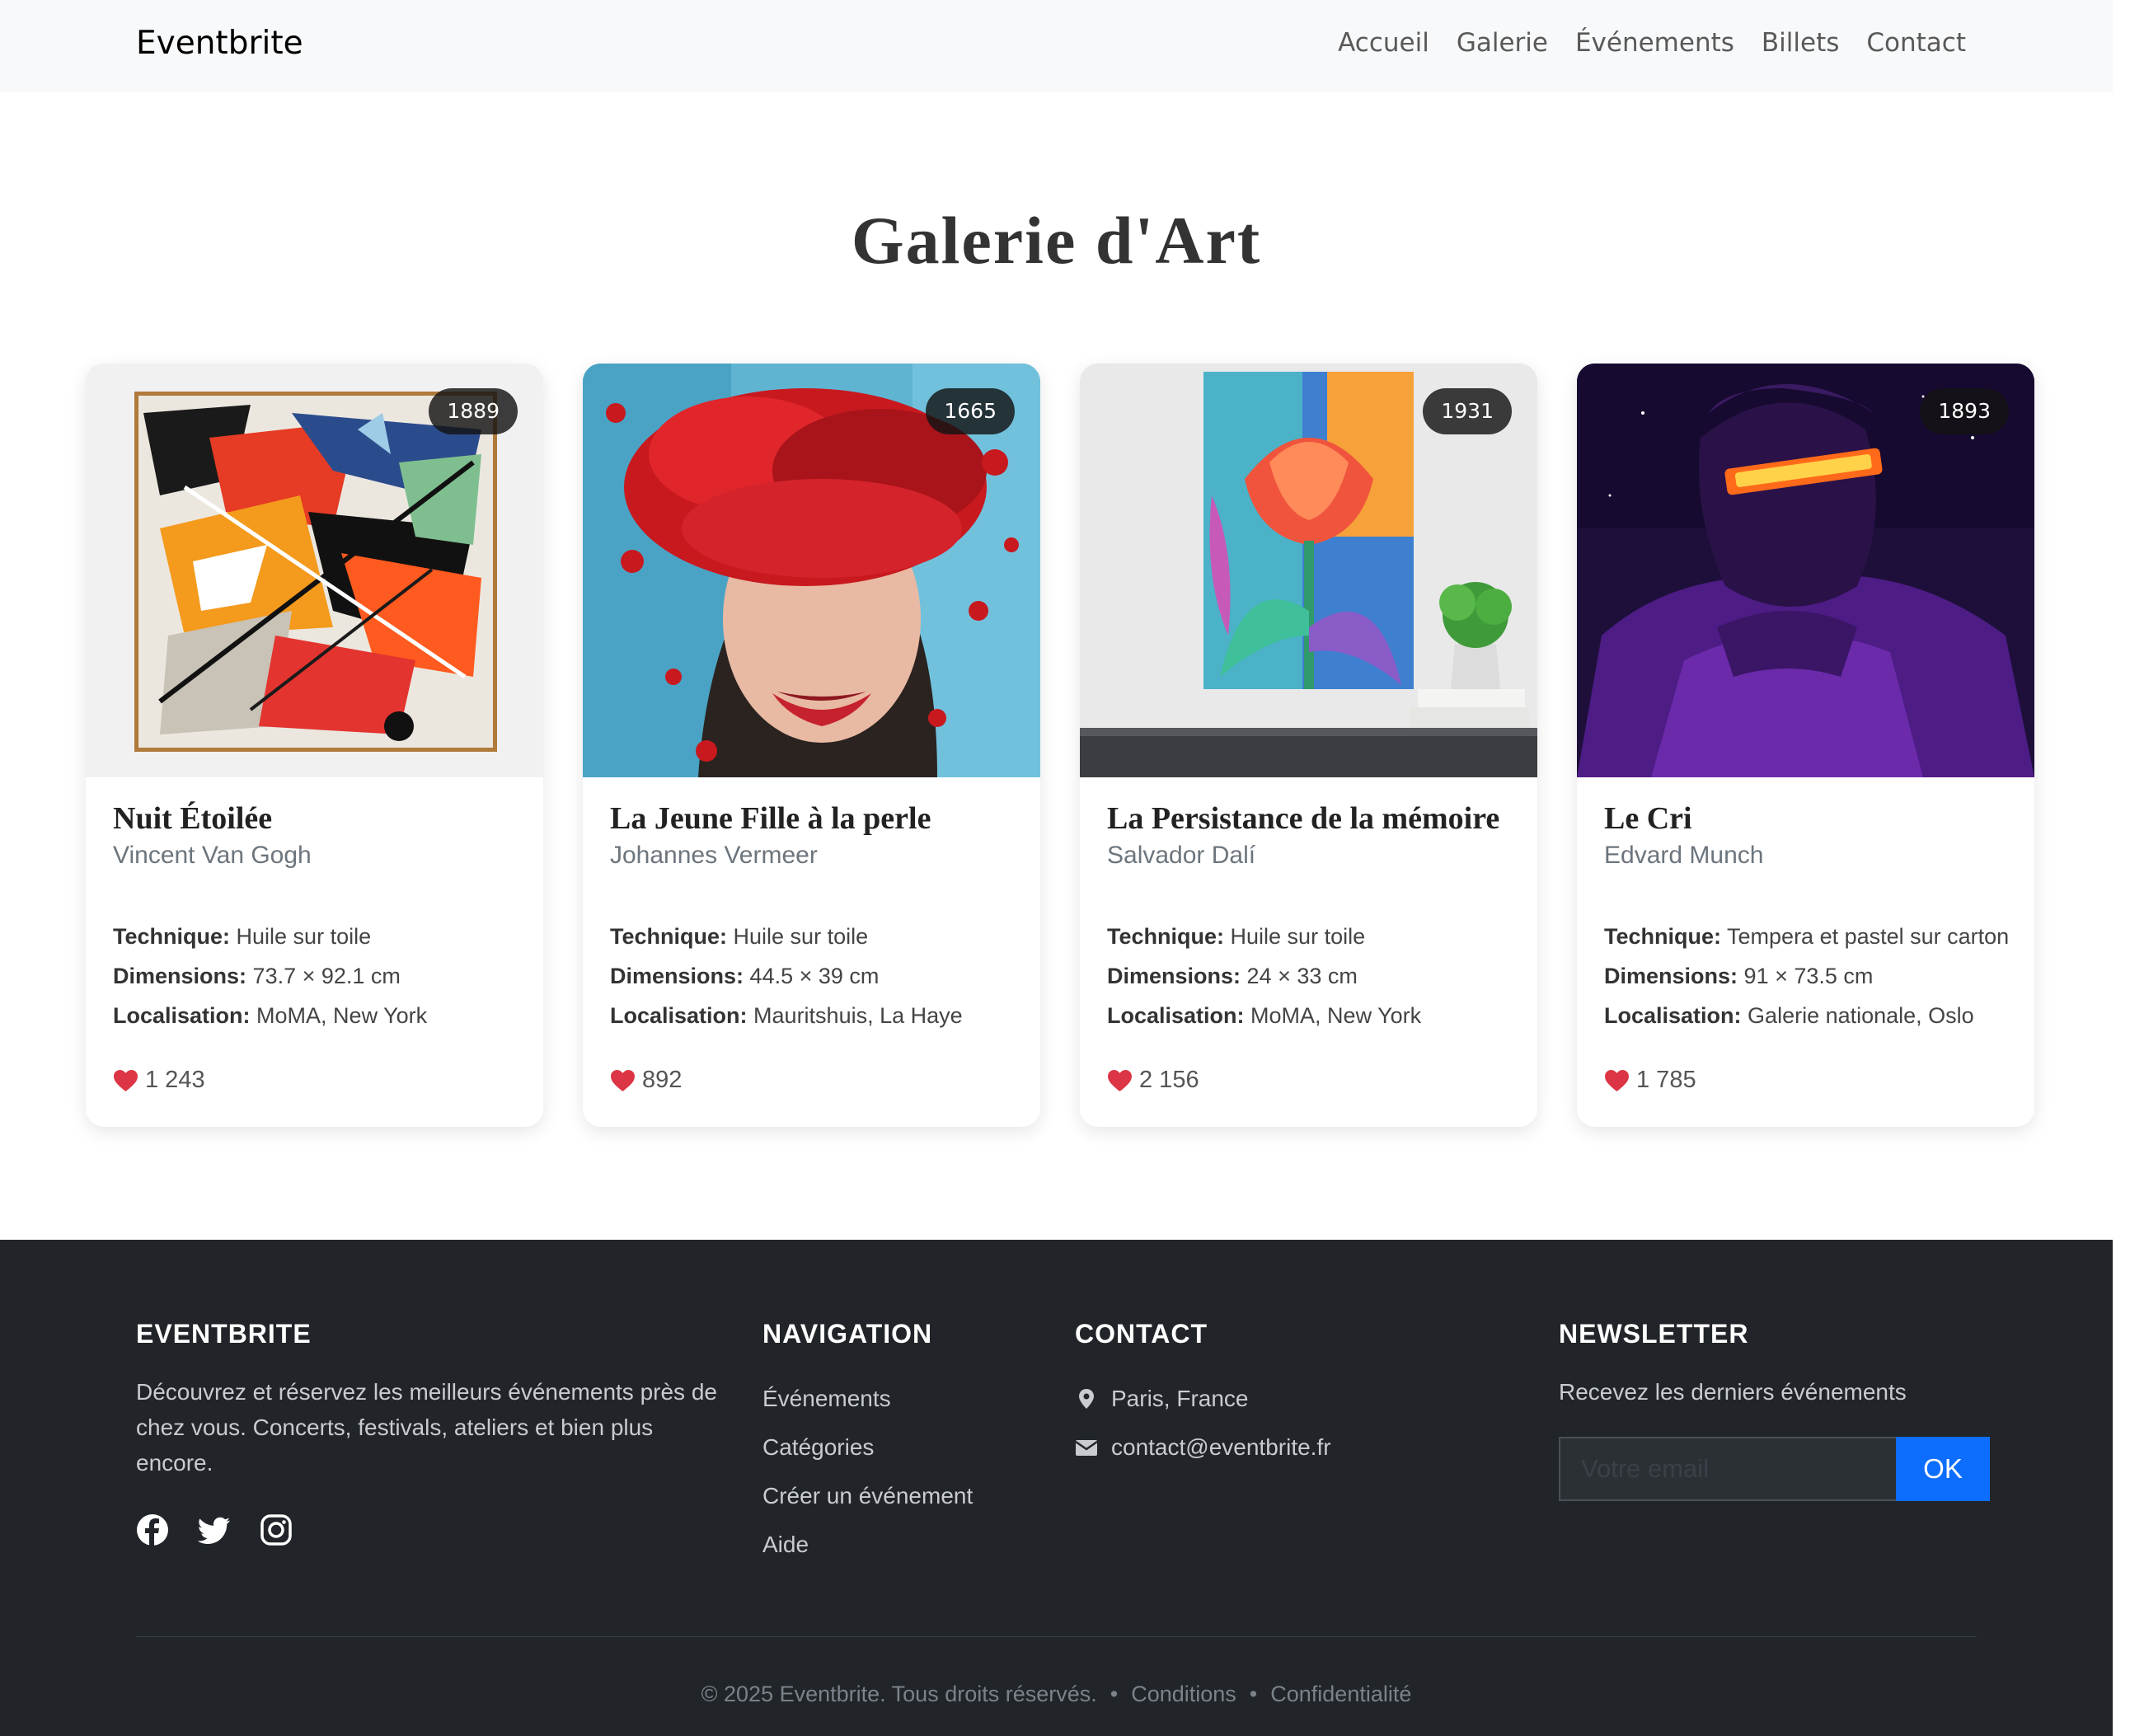  What do you see at coordinates (1141, 1334) in the screenshot?
I see `footer-contact-heading: CONTACT` at bounding box center [1141, 1334].